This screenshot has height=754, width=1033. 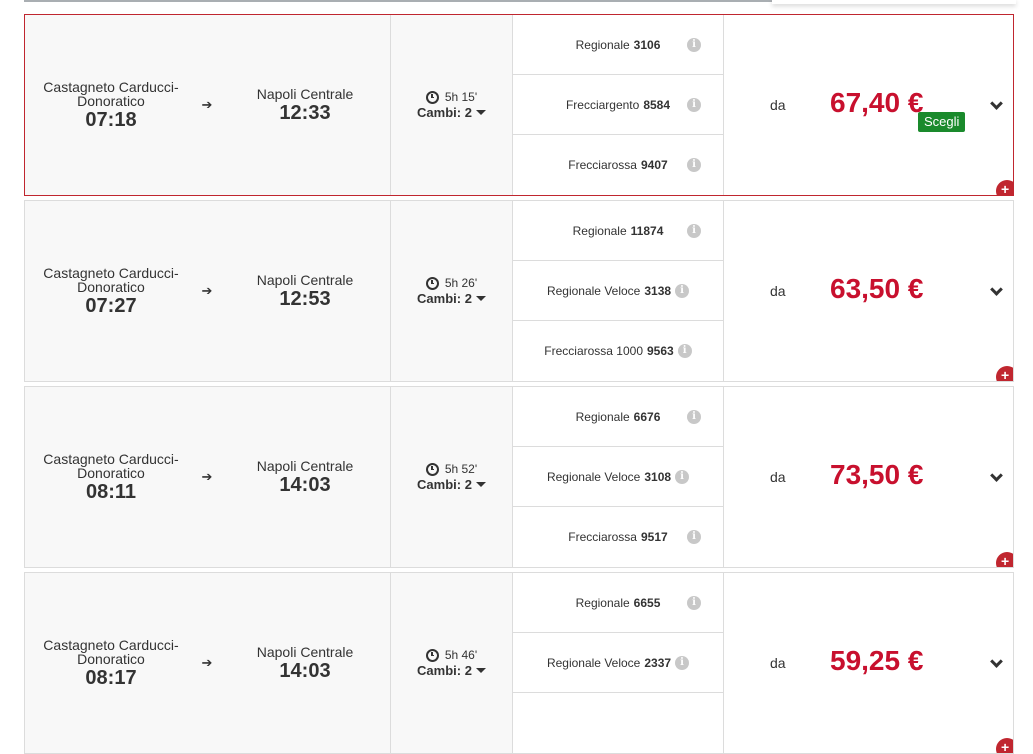 I want to click on price-column: da 67,40 €, so click(x=868, y=105).